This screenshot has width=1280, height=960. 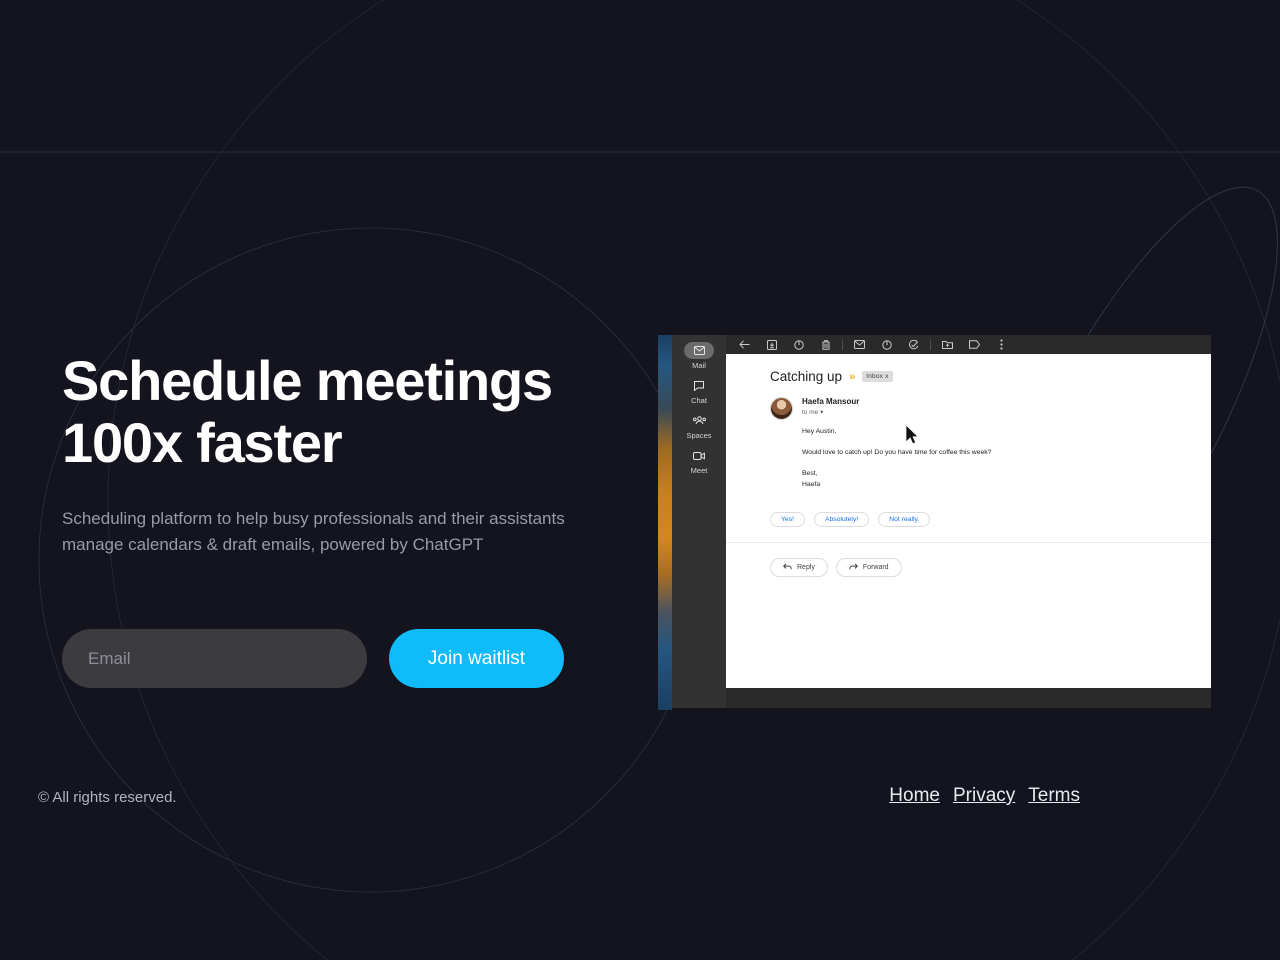 What do you see at coordinates (886, 376) in the screenshot?
I see `label-remove-icon: x` at bounding box center [886, 376].